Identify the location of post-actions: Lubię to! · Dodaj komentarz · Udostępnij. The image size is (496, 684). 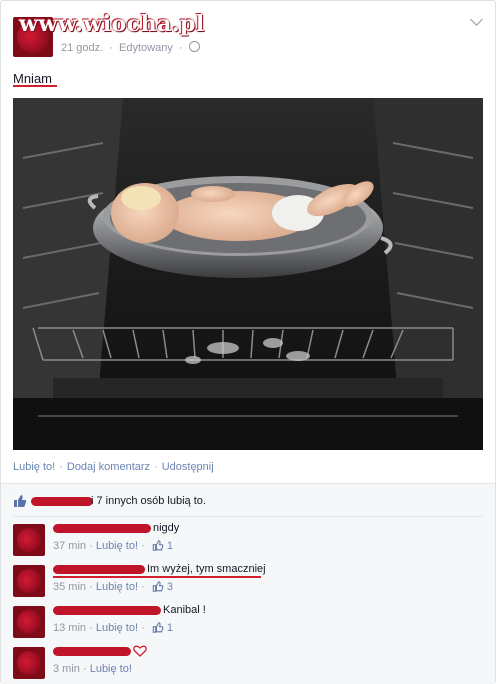
(113, 467).